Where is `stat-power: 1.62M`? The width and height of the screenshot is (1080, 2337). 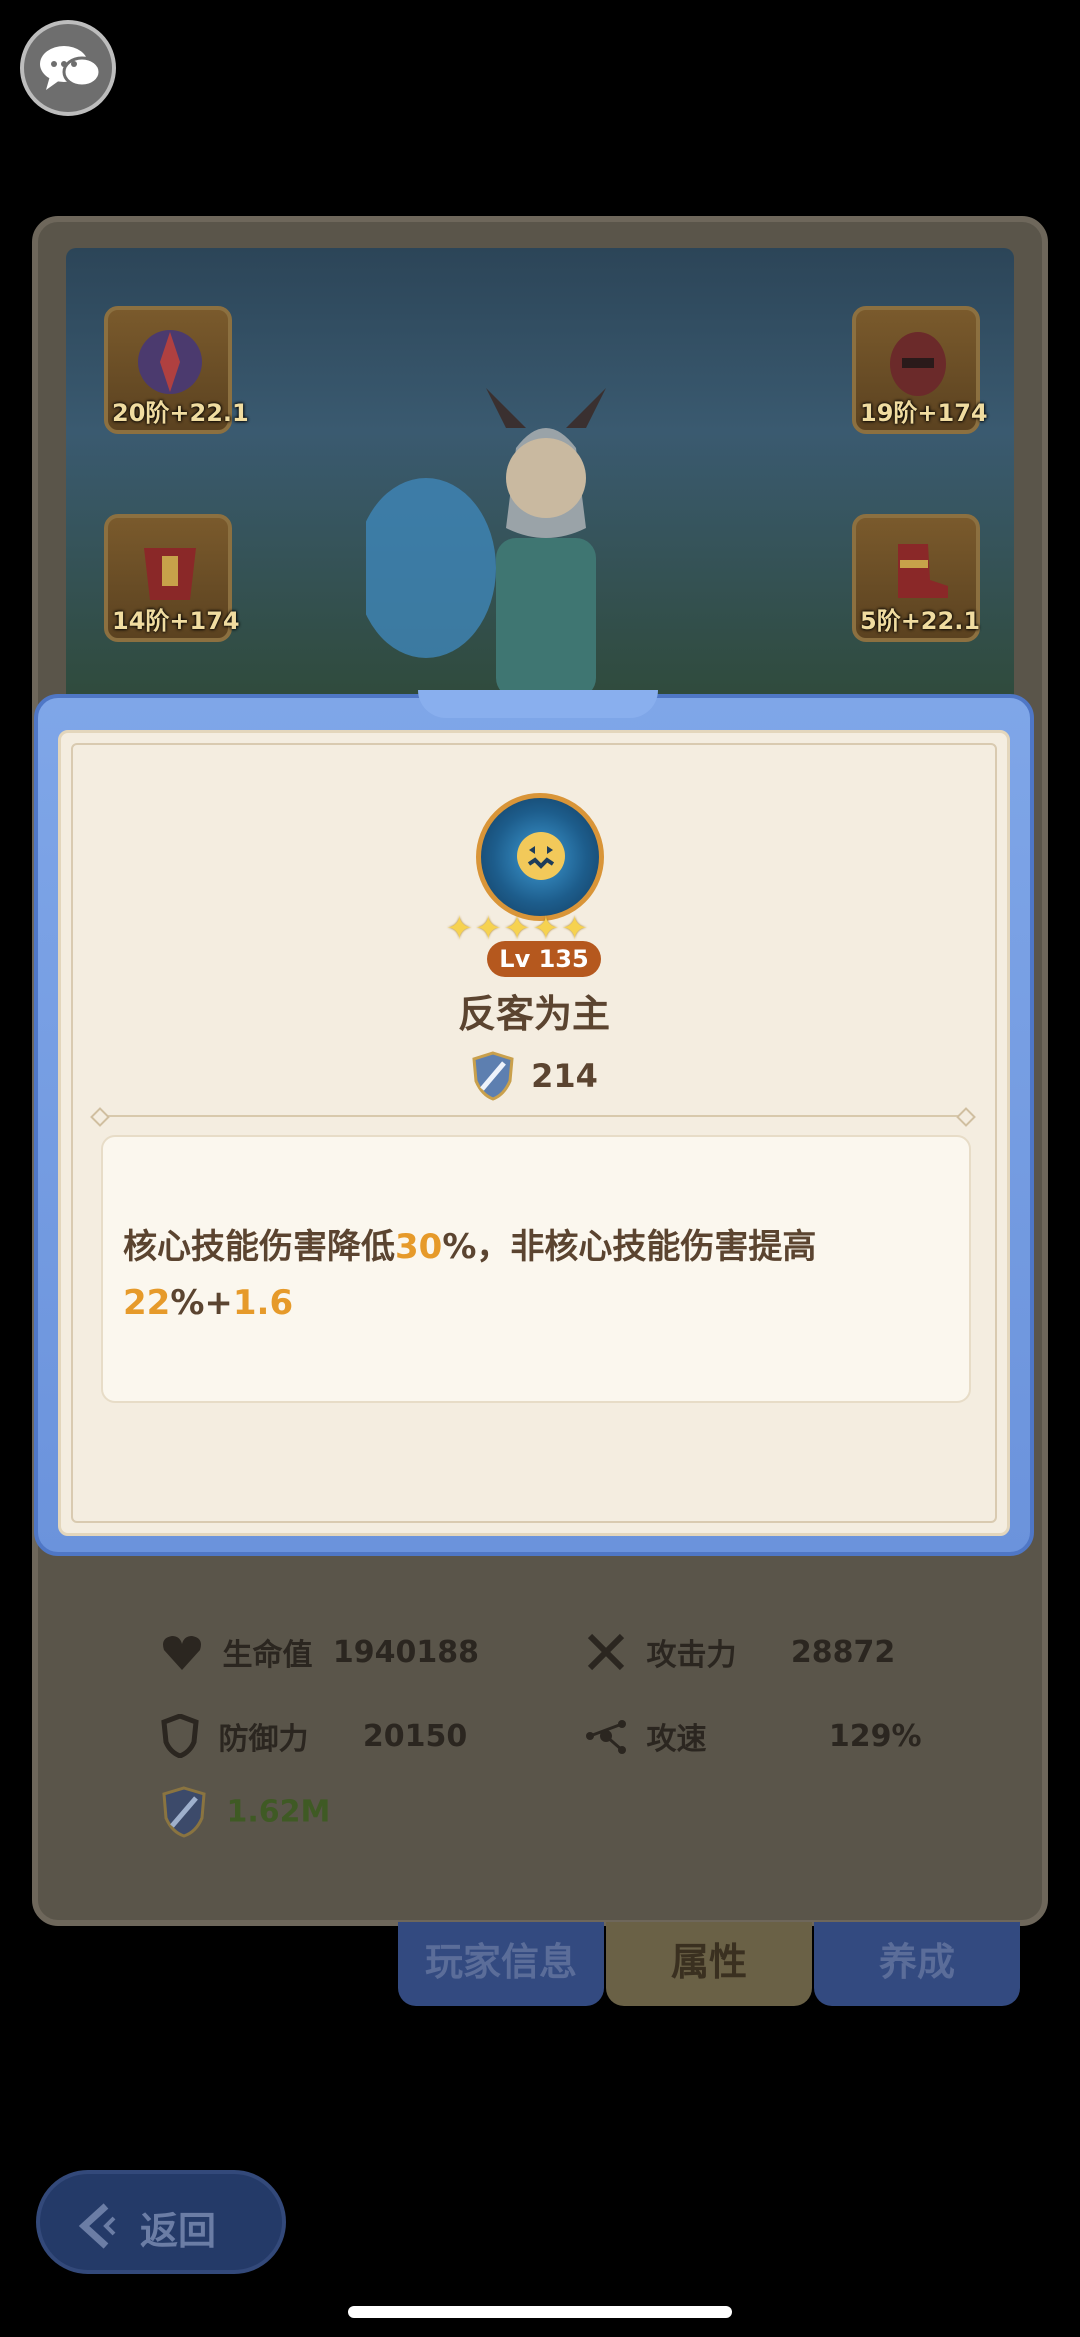
stat-power: 1.62M is located at coordinates (245, 1812).